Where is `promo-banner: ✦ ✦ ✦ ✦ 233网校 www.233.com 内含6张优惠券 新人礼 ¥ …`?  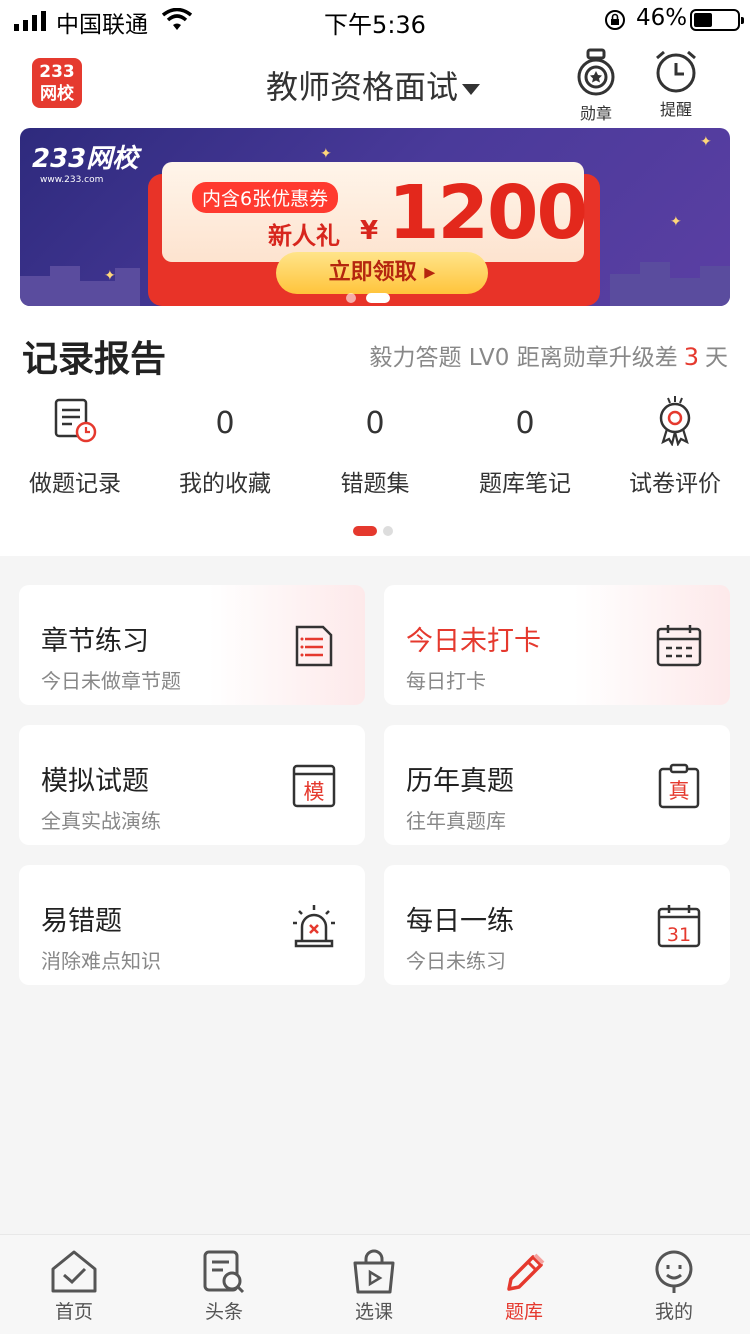 promo-banner: ✦ ✦ ✦ ✦ 233网校 www.233.com 内含6张优惠券 新人礼 ¥ … is located at coordinates (375, 217).